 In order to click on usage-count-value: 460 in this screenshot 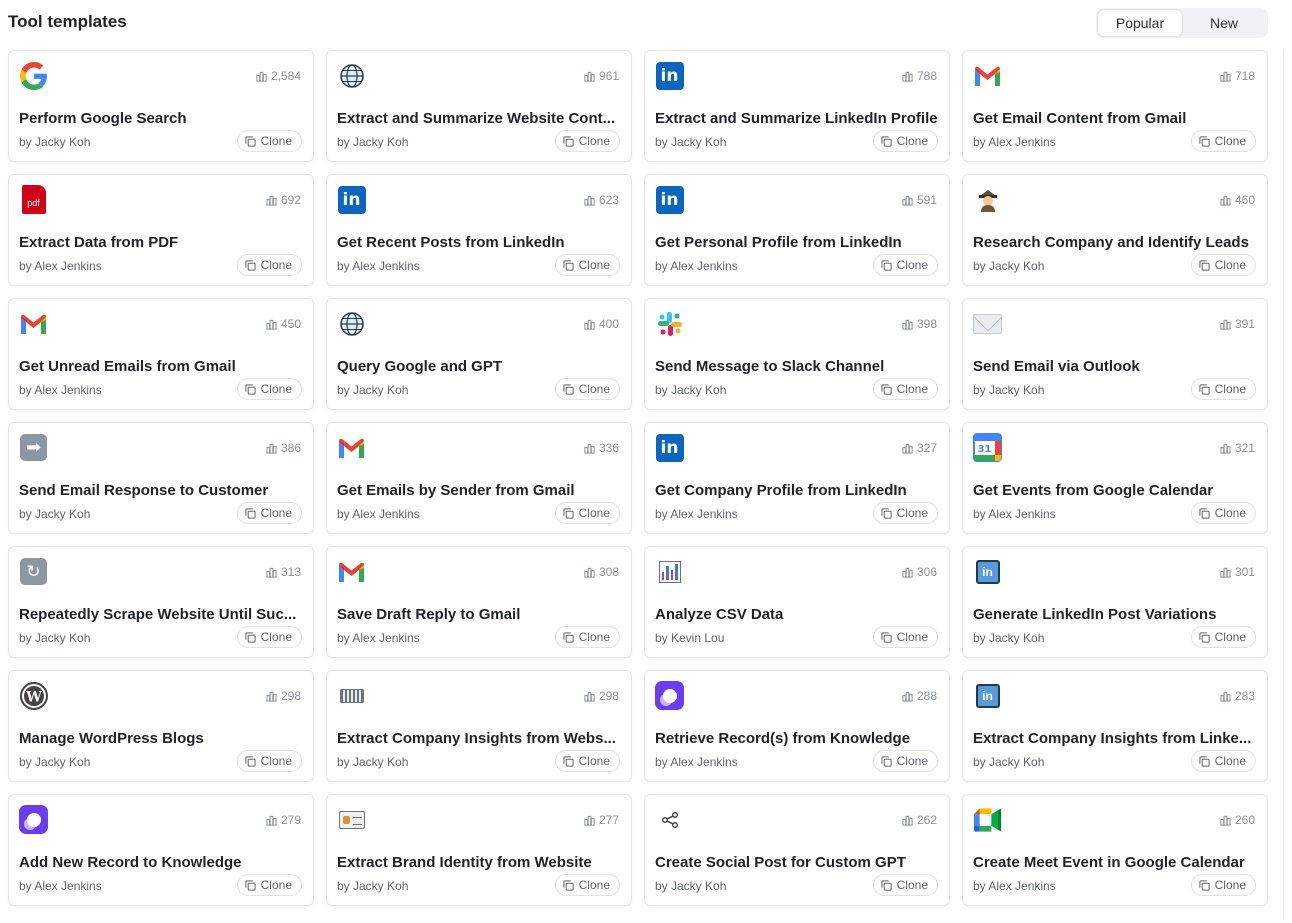, I will do `click(1244, 200)`.